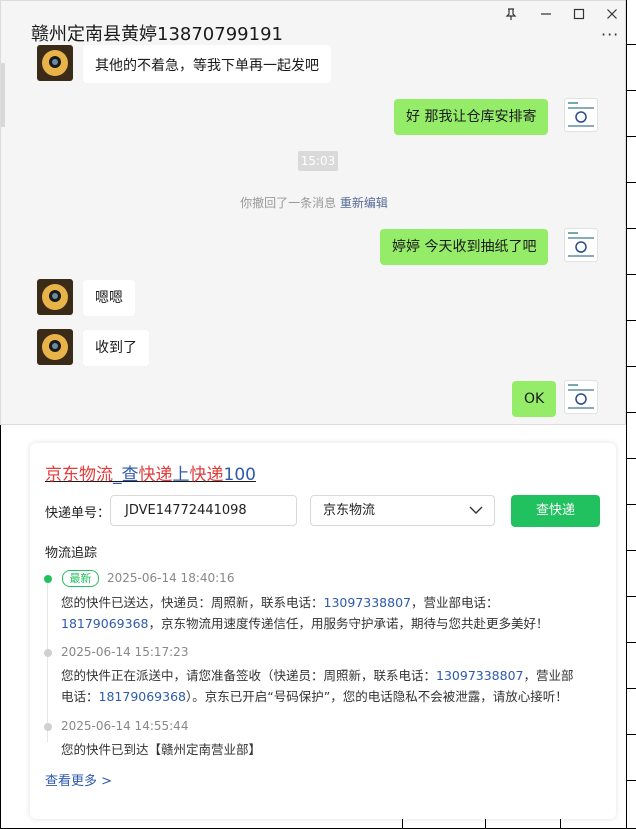 The width and height of the screenshot is (636, 829). I want to click on message-bubble-left: 其他的不着急，等我下单再一起发吧, so click(207, 64).